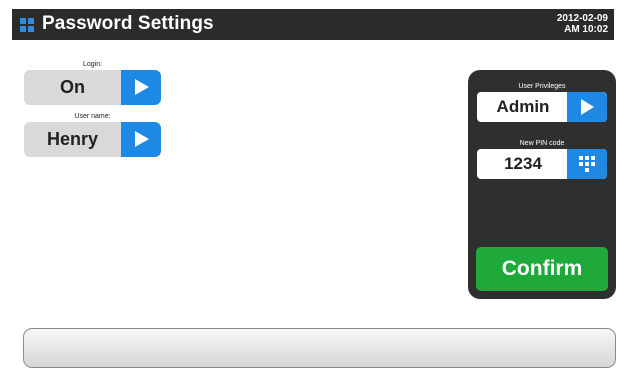  What do you see at coordinates (92, 116) in the screenshot?
I see `username-label: User name:` at bounding box center [92, 116].